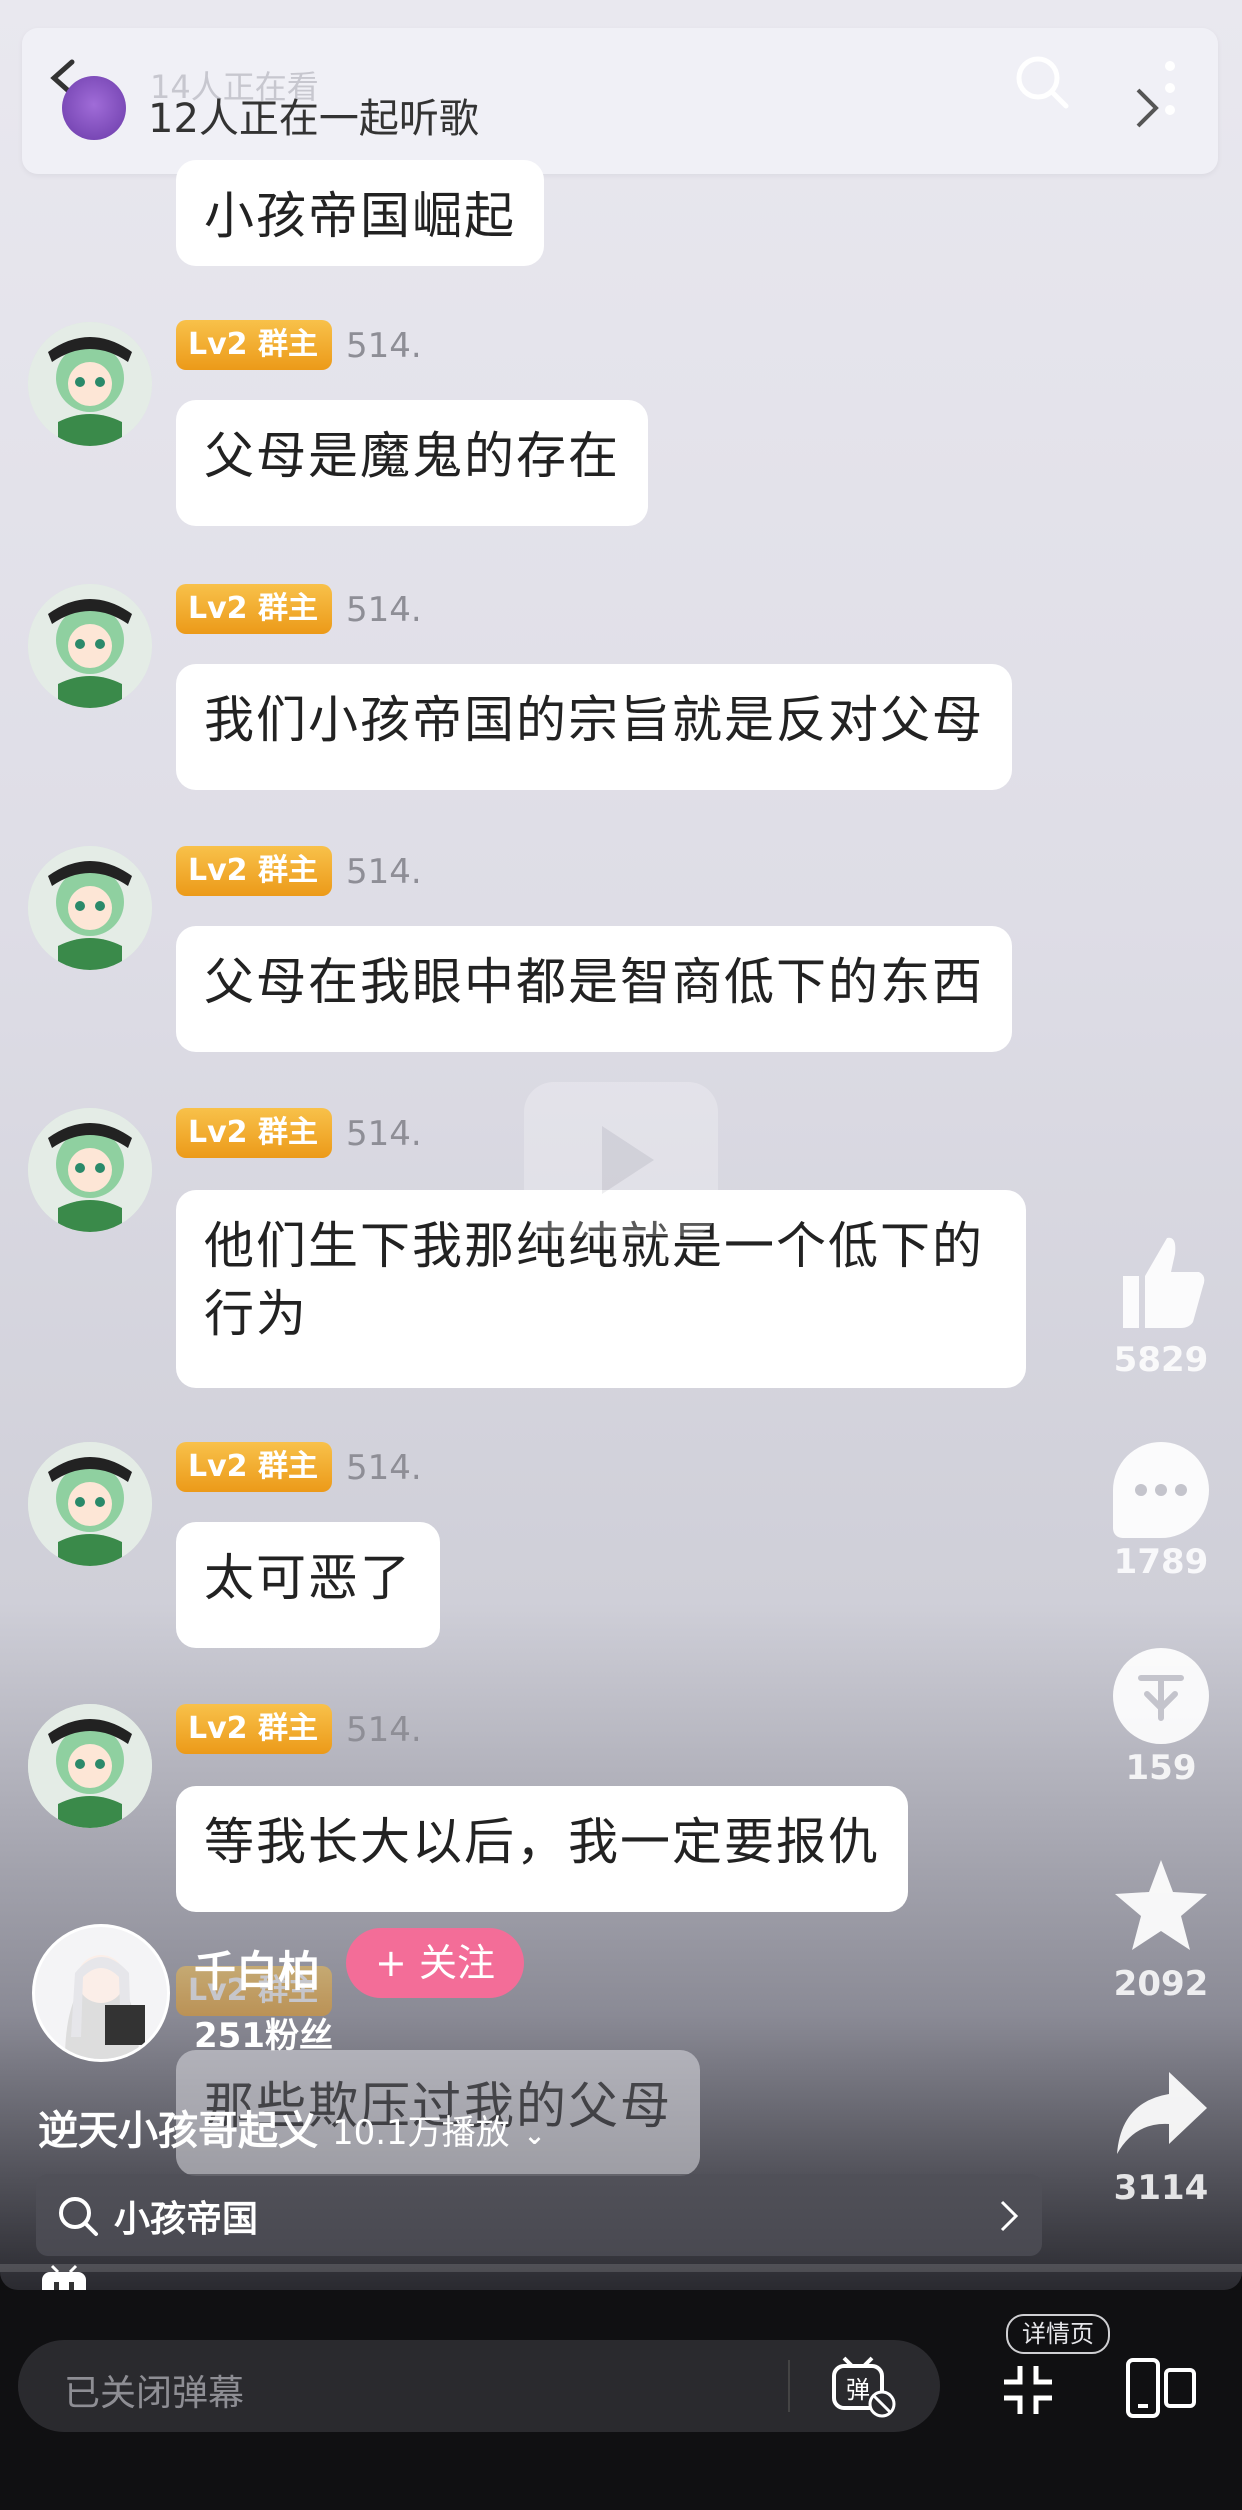 The width and height of the screenshot is (1242, 2510). I want to click on video-title: 逆天小孩哥起义 10.1万播放 ⌄, so click(291, 2127).